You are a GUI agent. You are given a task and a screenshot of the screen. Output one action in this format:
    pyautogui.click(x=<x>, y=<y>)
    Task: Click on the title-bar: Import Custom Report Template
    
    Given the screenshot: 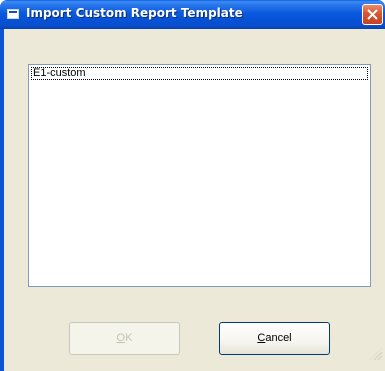 What is the action you would take?
    pyautogui.click(x=192, y=14)
    